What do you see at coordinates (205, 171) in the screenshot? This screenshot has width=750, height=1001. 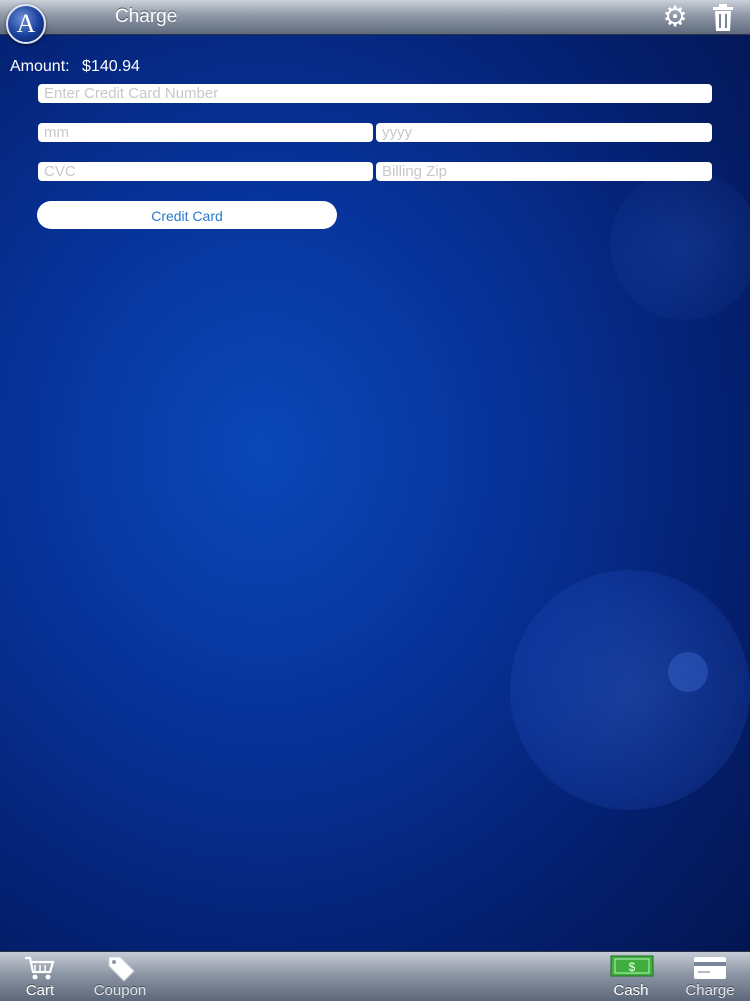 I see `cvc-input` at bounding box center [205, 171].